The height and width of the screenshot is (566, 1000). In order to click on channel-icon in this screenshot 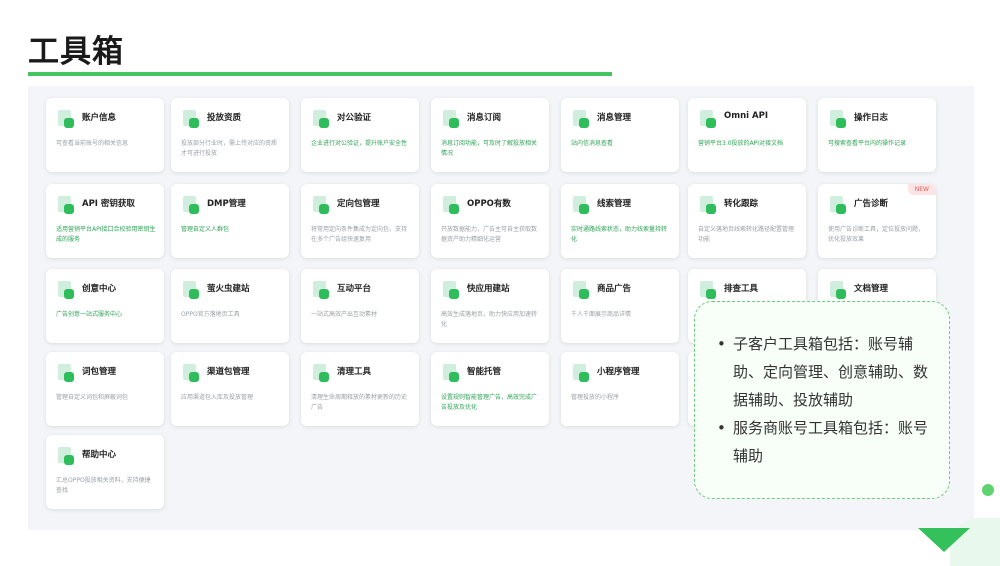, I will do `click(191, 373)`.